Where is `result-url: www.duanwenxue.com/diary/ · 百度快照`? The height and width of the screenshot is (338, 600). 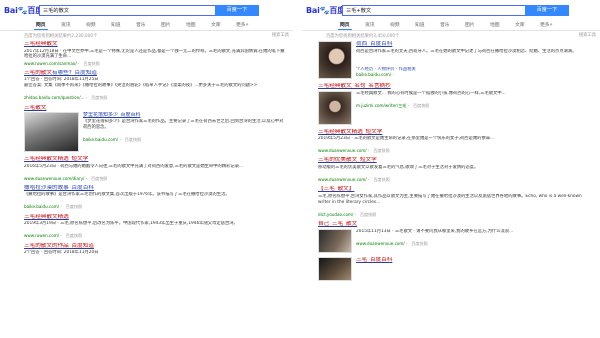 result-url: www.duanwenxue.com/diary/ · 百度快照 is located at coordinates (155, 178).